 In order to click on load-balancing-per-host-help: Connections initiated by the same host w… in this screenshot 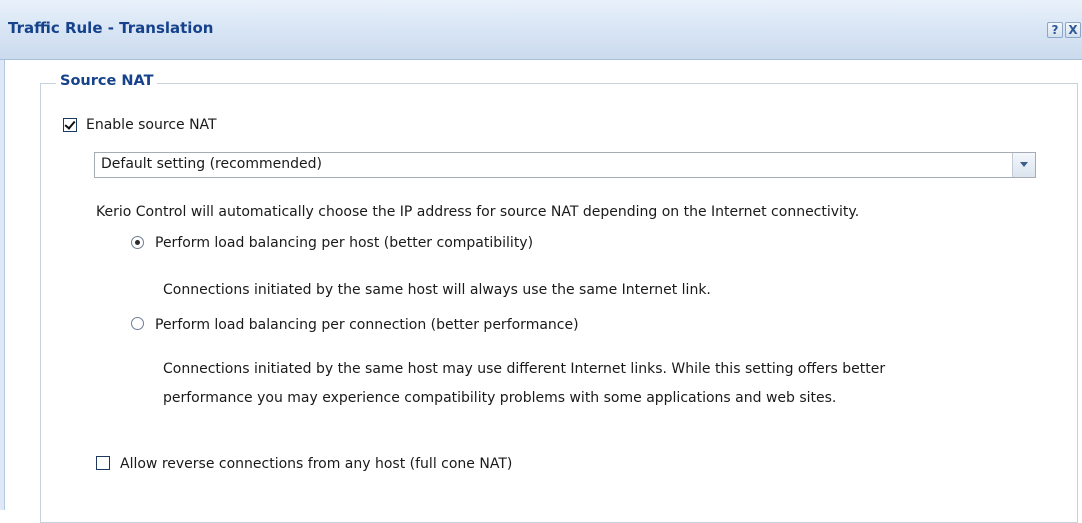, I will do `click(437, 290)`.